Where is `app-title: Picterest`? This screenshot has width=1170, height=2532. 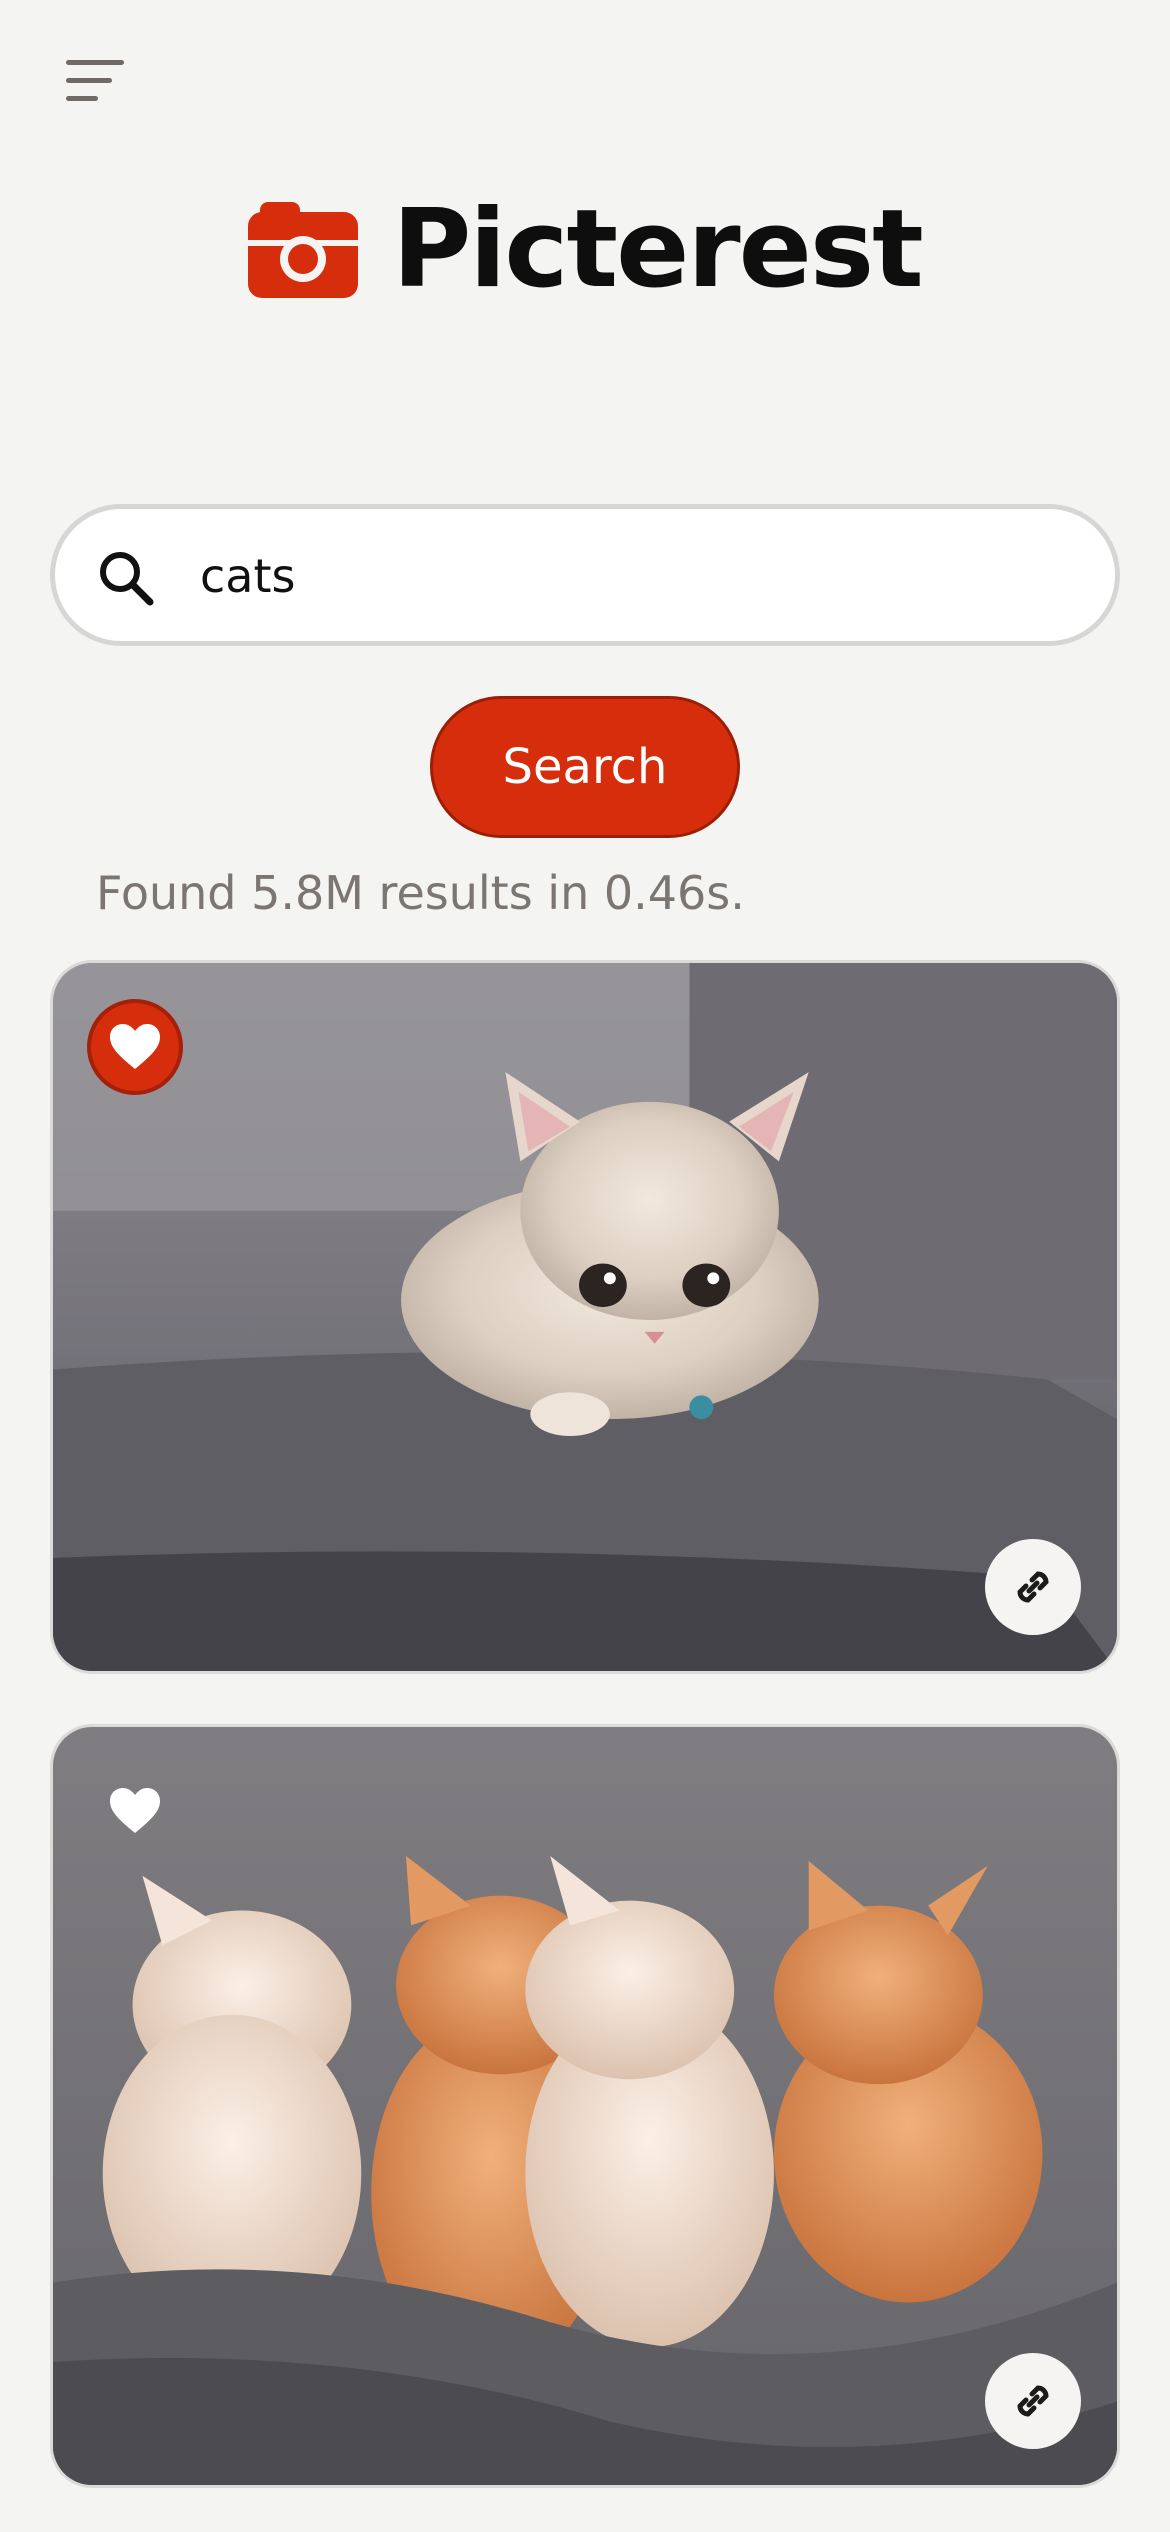
app-title: Picterest is located at coordinates (657, 249).